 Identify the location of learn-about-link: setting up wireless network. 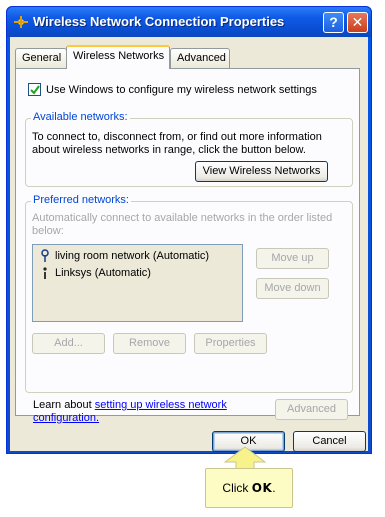
(161, 405).